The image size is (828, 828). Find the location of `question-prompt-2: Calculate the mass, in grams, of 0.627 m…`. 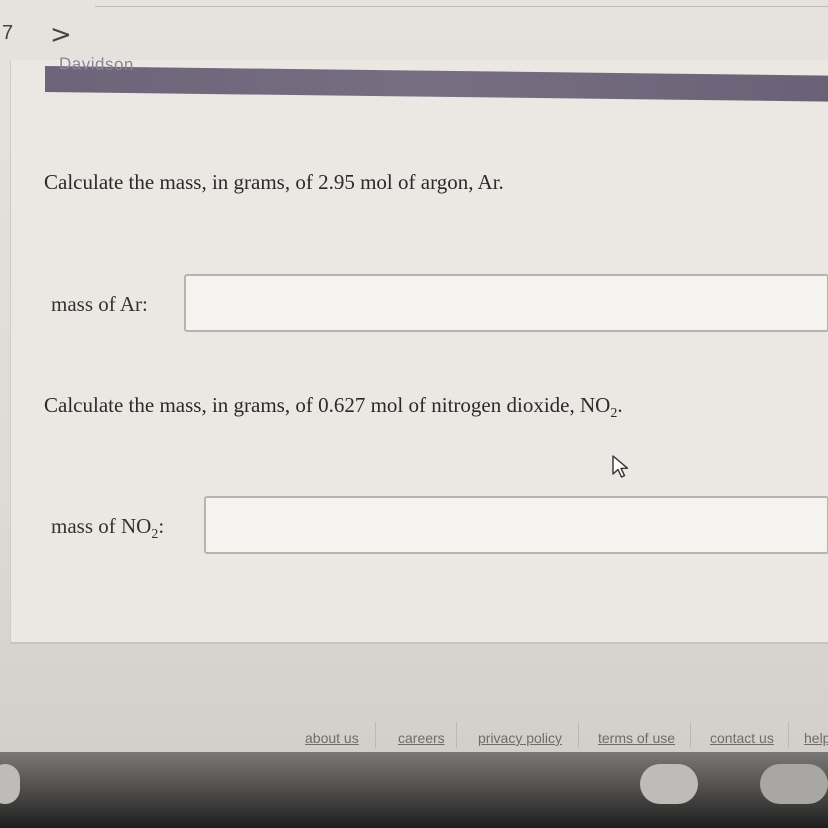

question-prompt-2: Calculate the mass, in grams, of 0.627 m… is located at coordinates (333, 407).